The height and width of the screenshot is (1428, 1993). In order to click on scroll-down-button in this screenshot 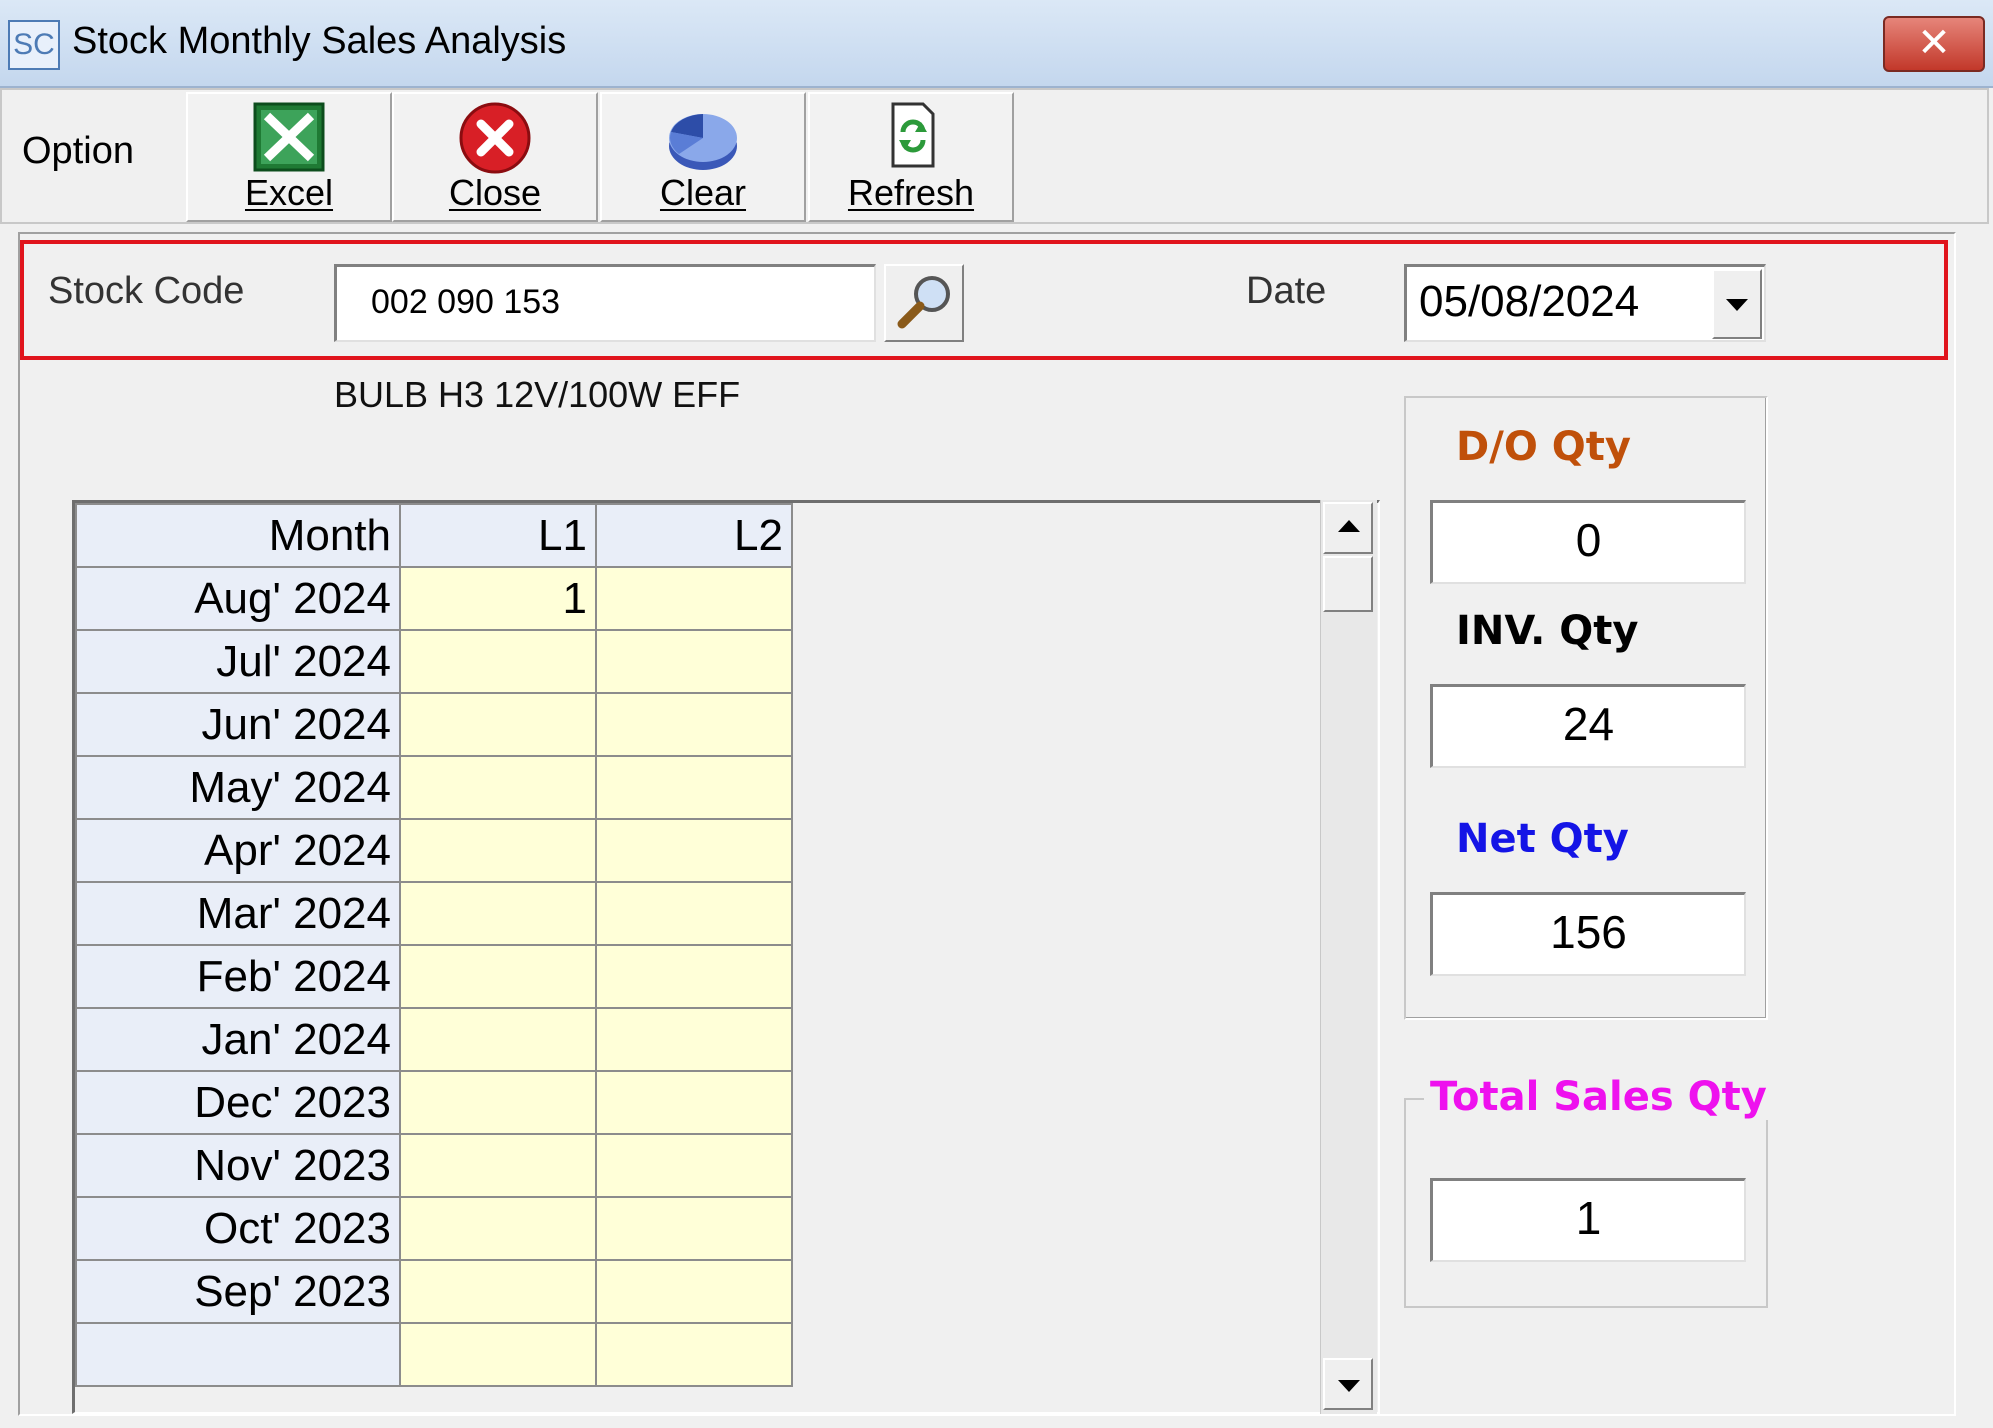, I will do `click(1348, 1384)`.